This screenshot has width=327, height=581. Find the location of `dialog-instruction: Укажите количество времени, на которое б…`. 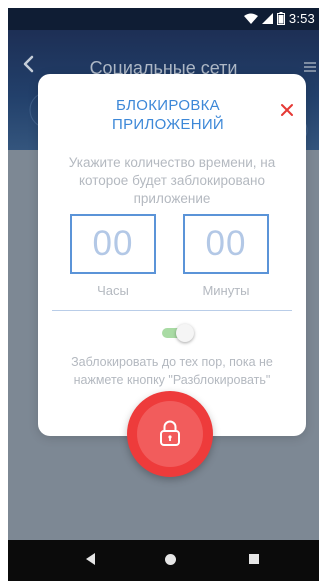

dialog-instruction: Укажите количество времени, на которое б… is located at coordinates (172, 180).